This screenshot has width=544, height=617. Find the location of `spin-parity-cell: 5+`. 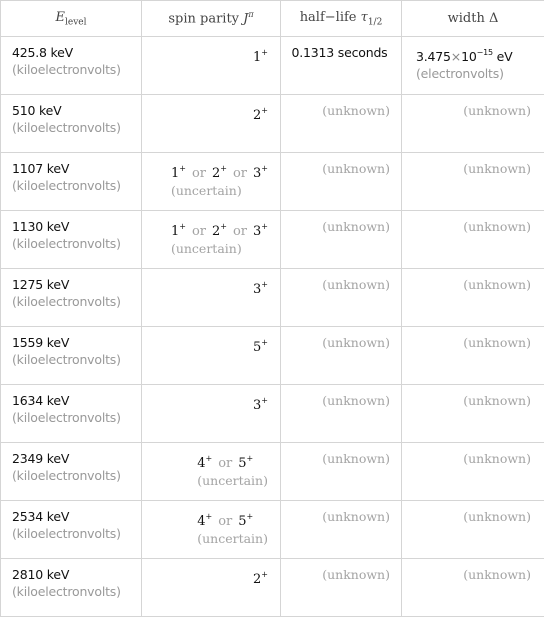

spin-parity-cell: 5+ is located at coordinates (211, 356).